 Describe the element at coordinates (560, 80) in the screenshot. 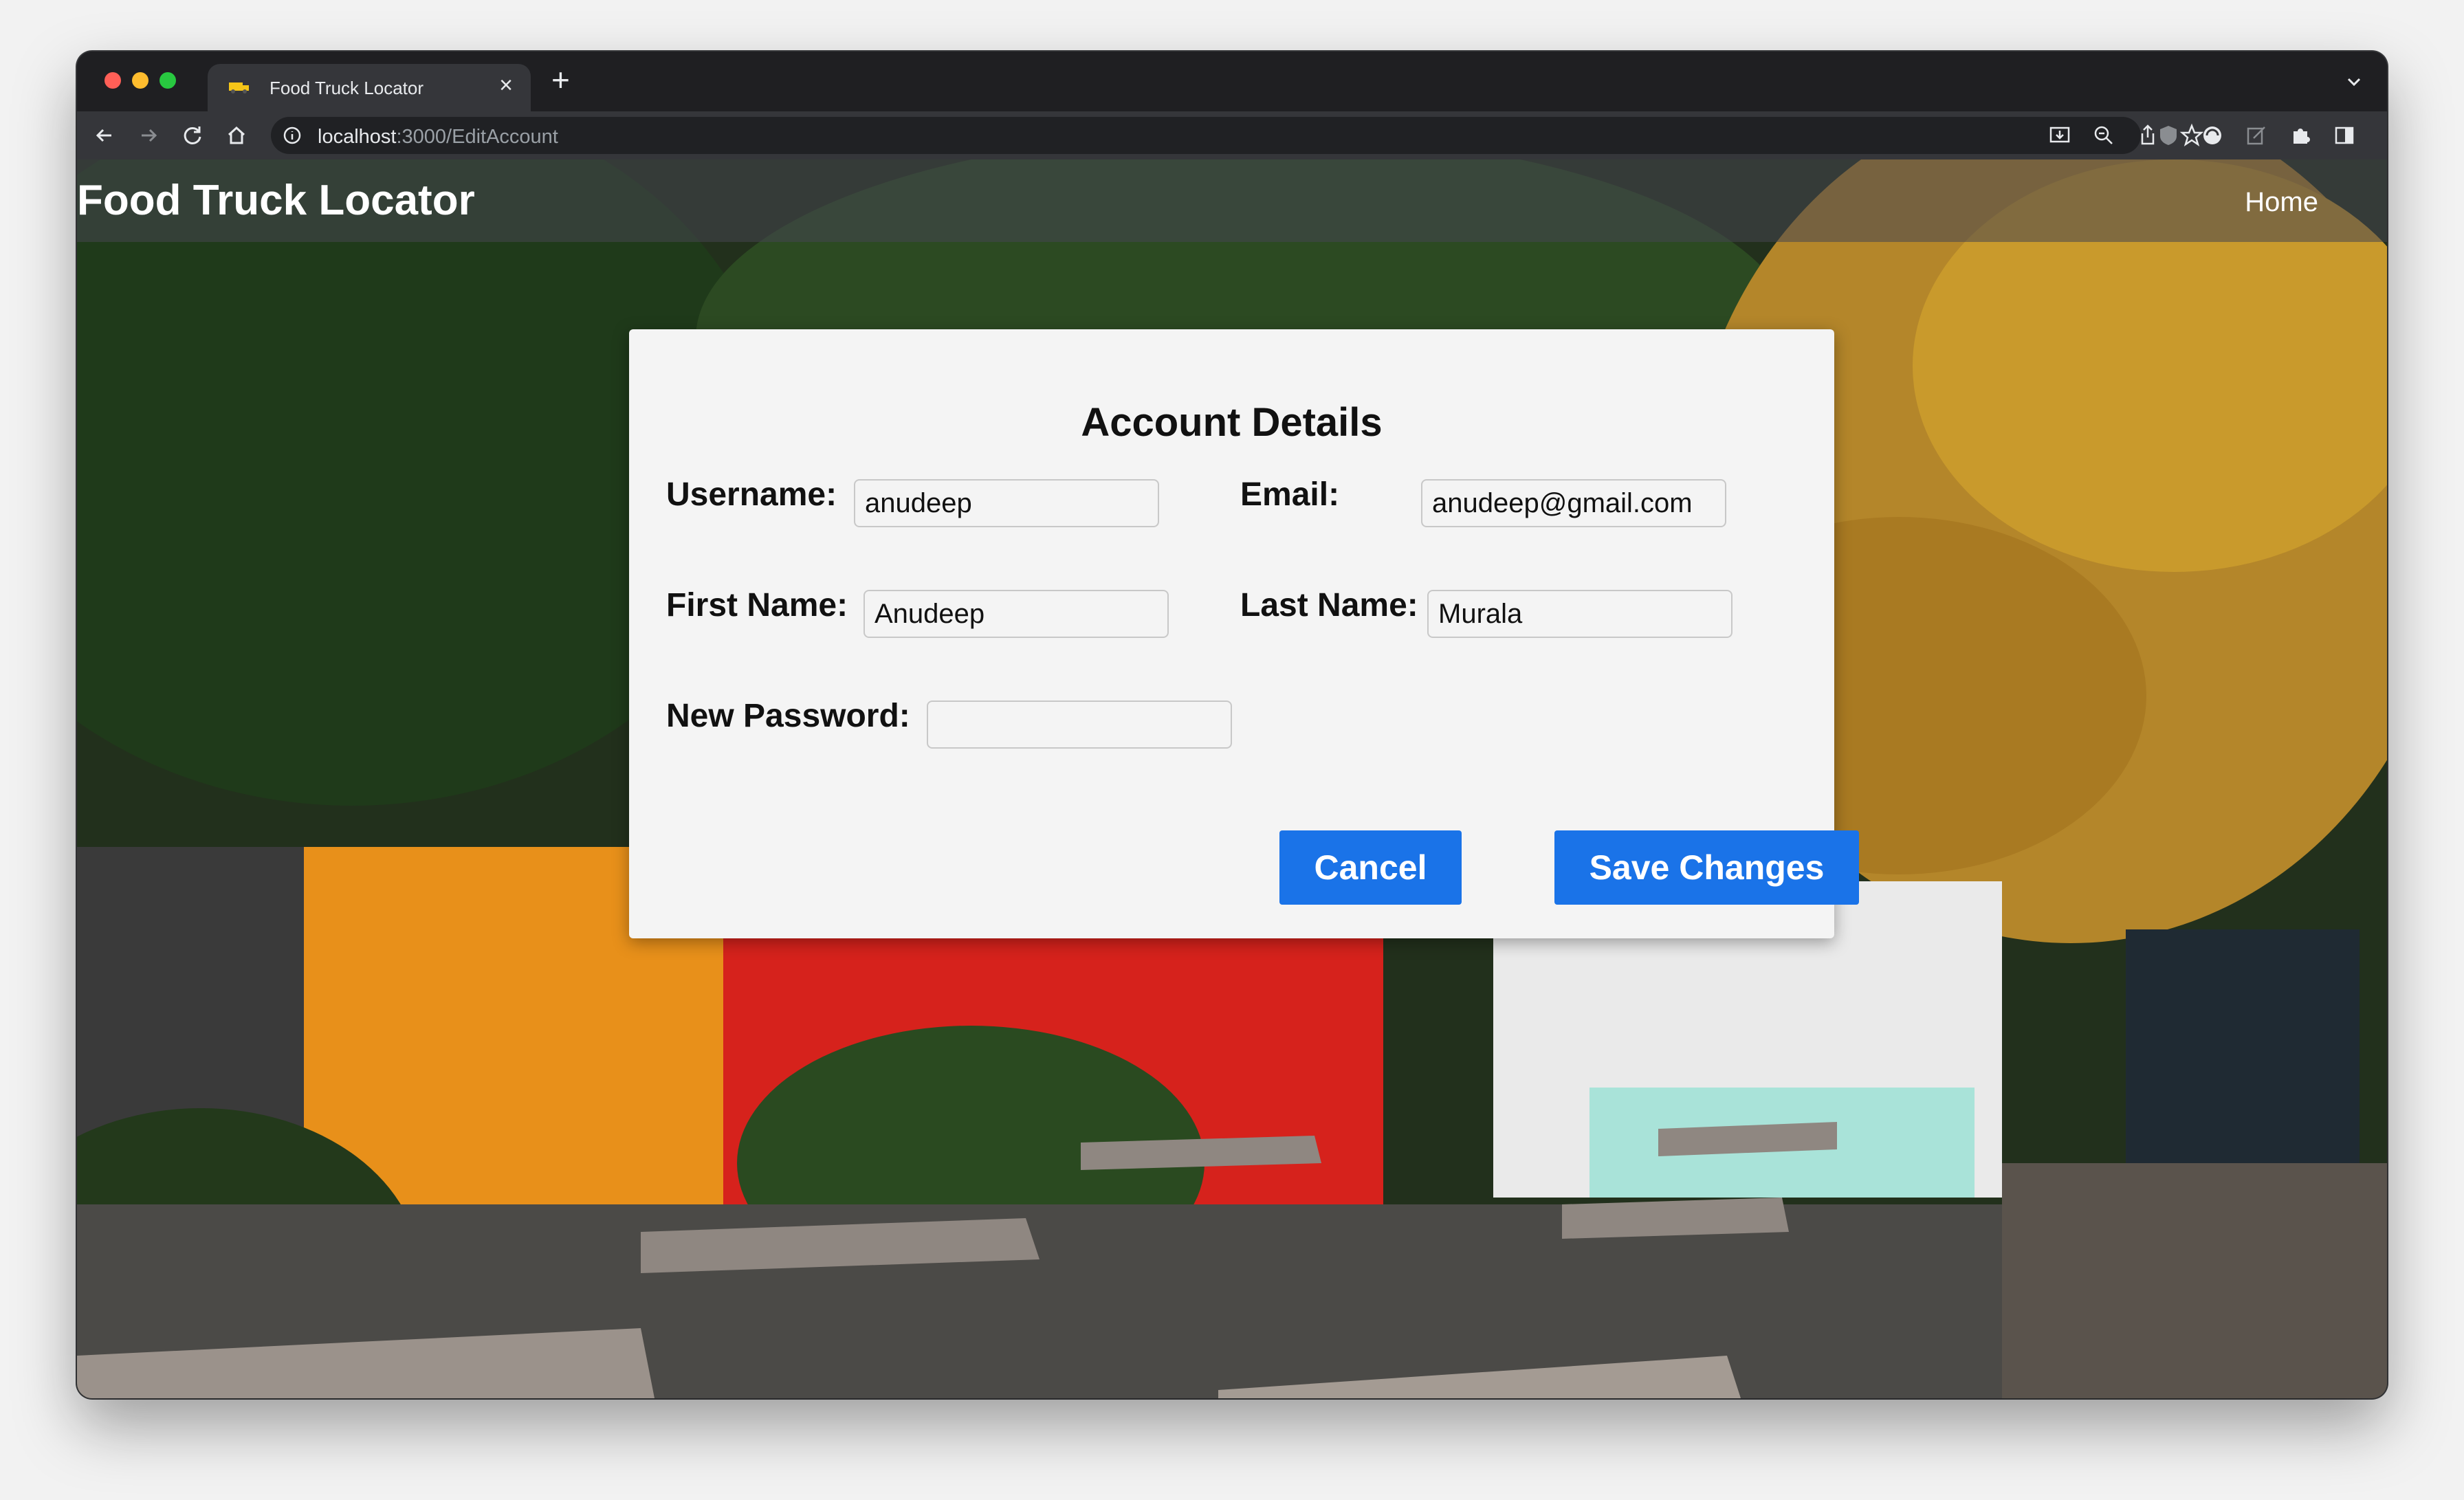

I see `new-tab-button: +` at that location.